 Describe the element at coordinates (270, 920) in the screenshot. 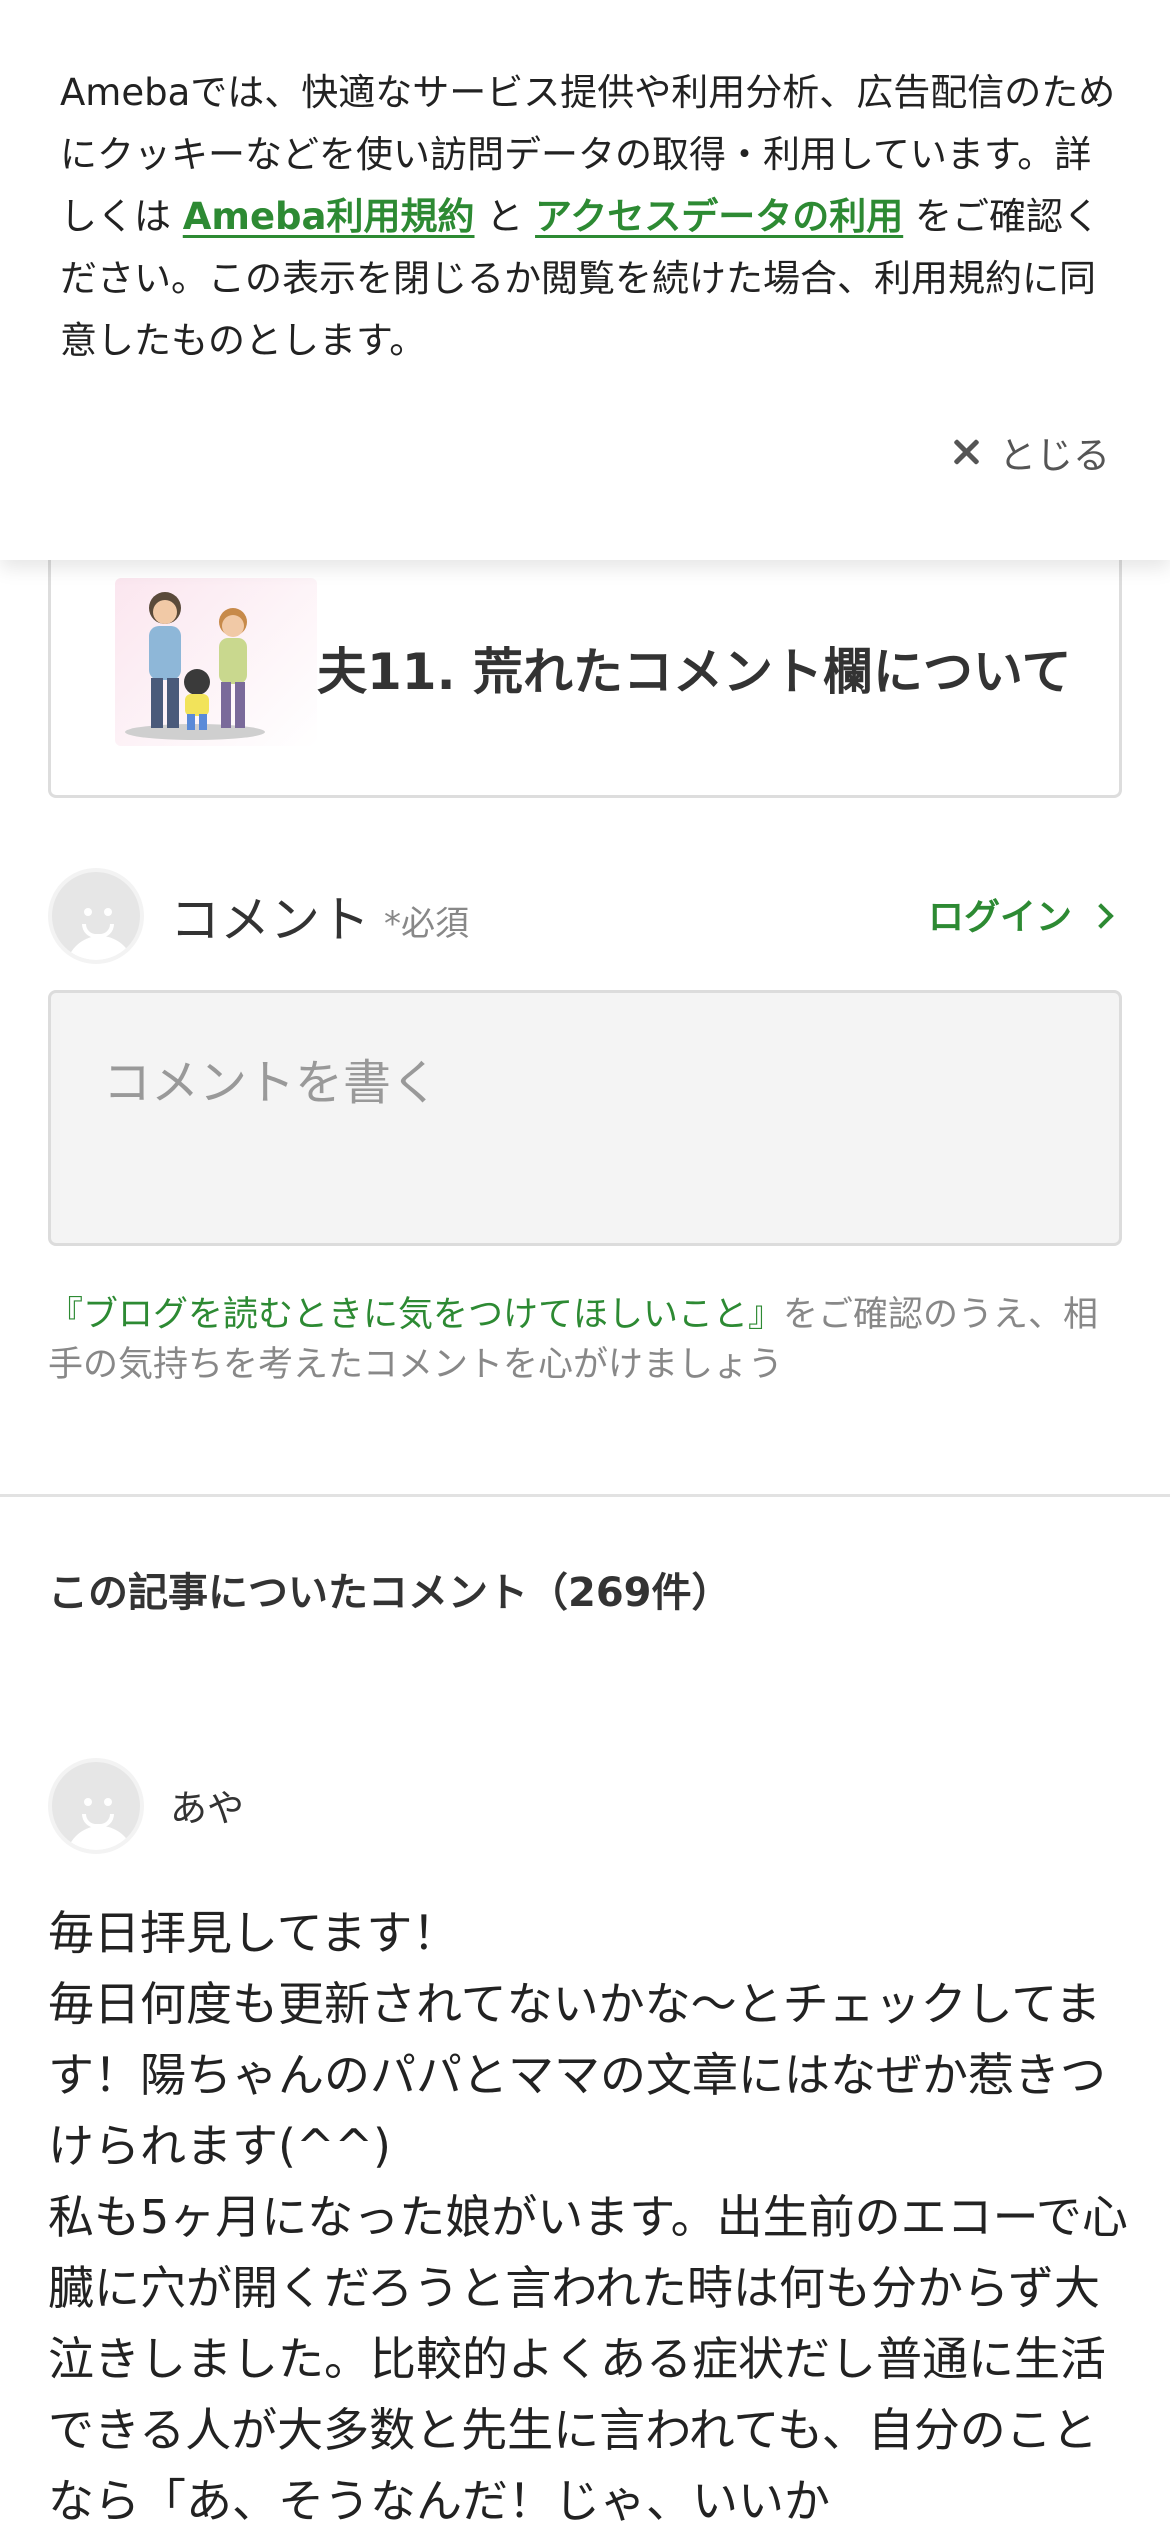

I see `comment-label: コメント` at that location.